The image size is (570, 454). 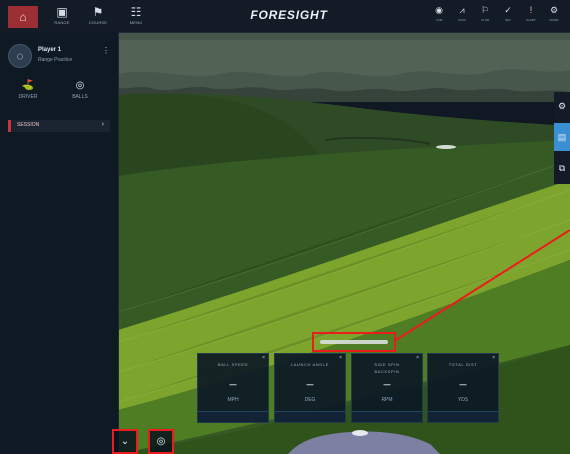 I want to click on tile-title: BALL SPEED, so click(x=233, y=364).